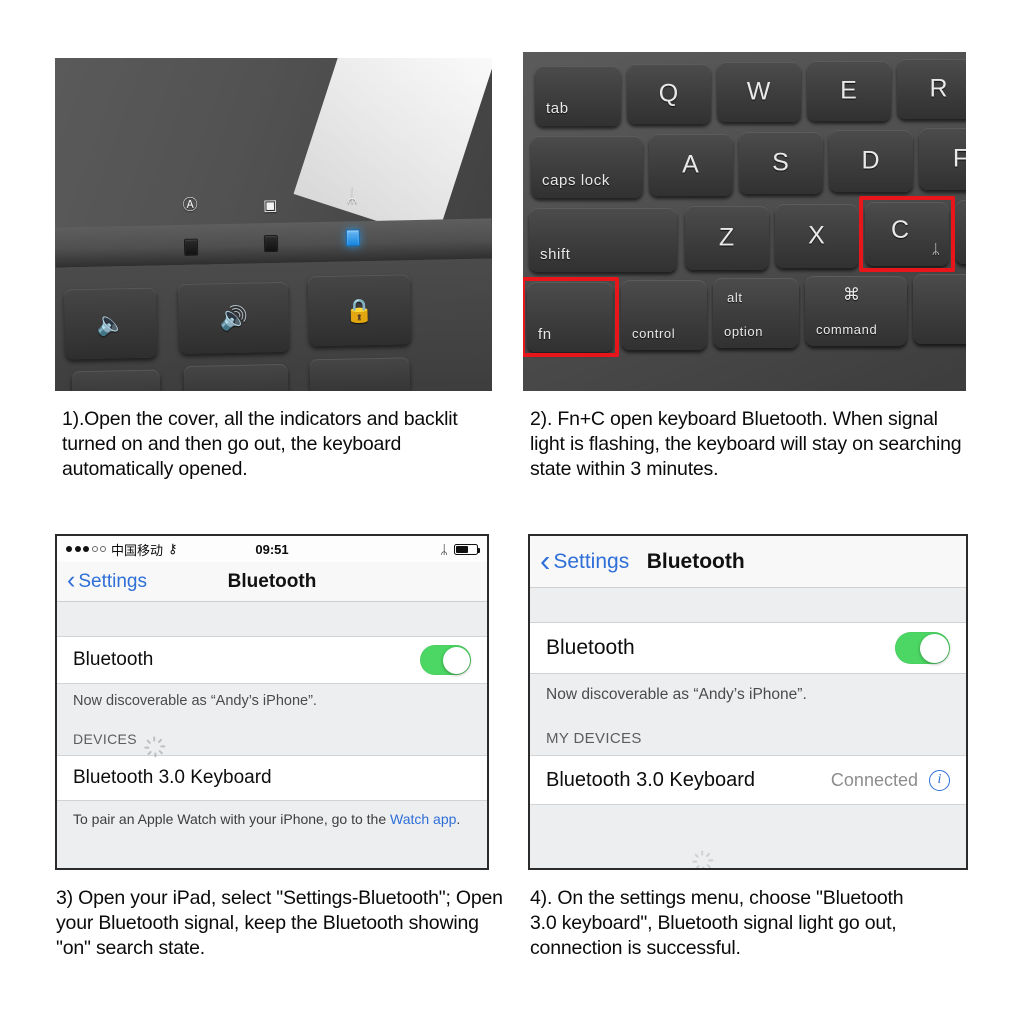 This screenshot has width=1024, height=1024. What do you see at coordinates (557, 108) in the screenshot?
I see `key-tab-label: tab` at bounding box center [557, 108].